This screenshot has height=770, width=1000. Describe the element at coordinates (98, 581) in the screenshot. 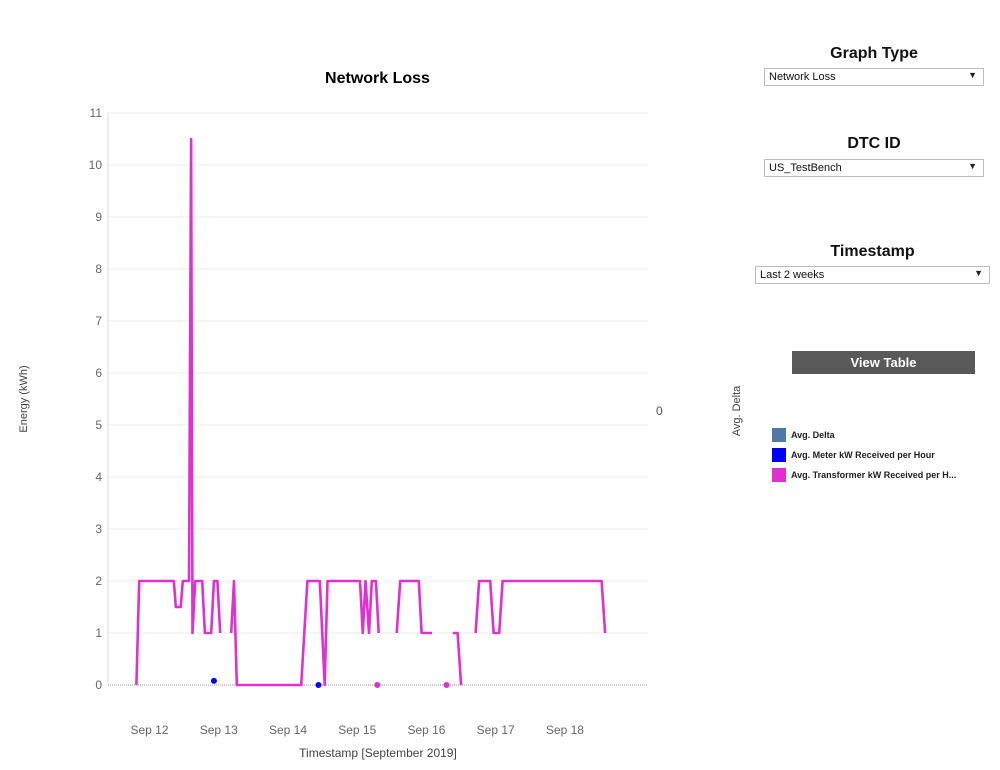

I see `y-tick-label: 2` at that location.